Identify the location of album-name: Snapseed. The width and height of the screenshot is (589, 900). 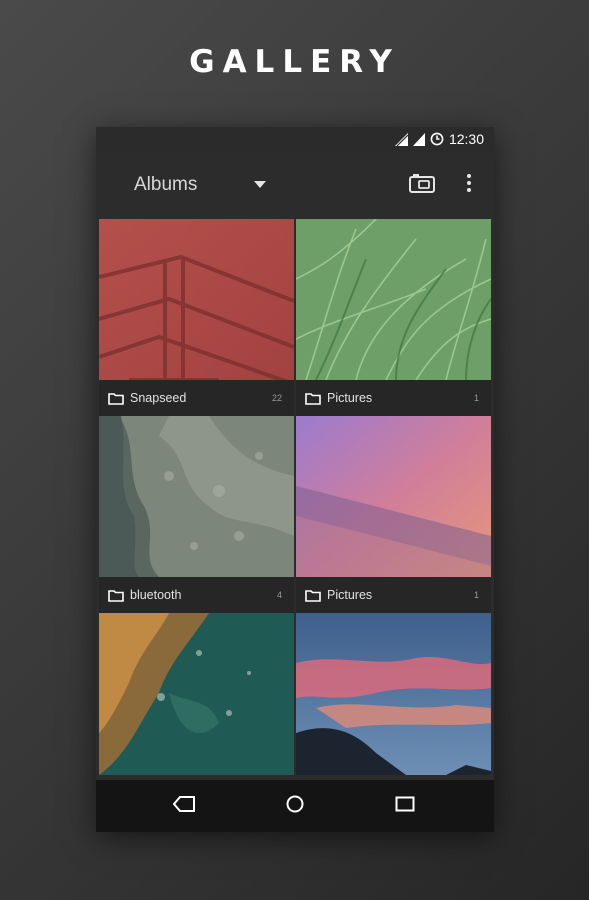
(158, 398).